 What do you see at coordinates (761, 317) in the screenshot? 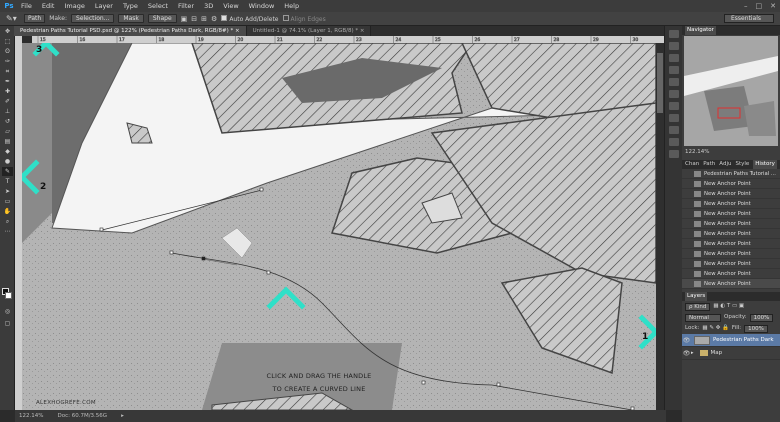
I see `opacity-field: 100%` at bounding box center [761, 317].